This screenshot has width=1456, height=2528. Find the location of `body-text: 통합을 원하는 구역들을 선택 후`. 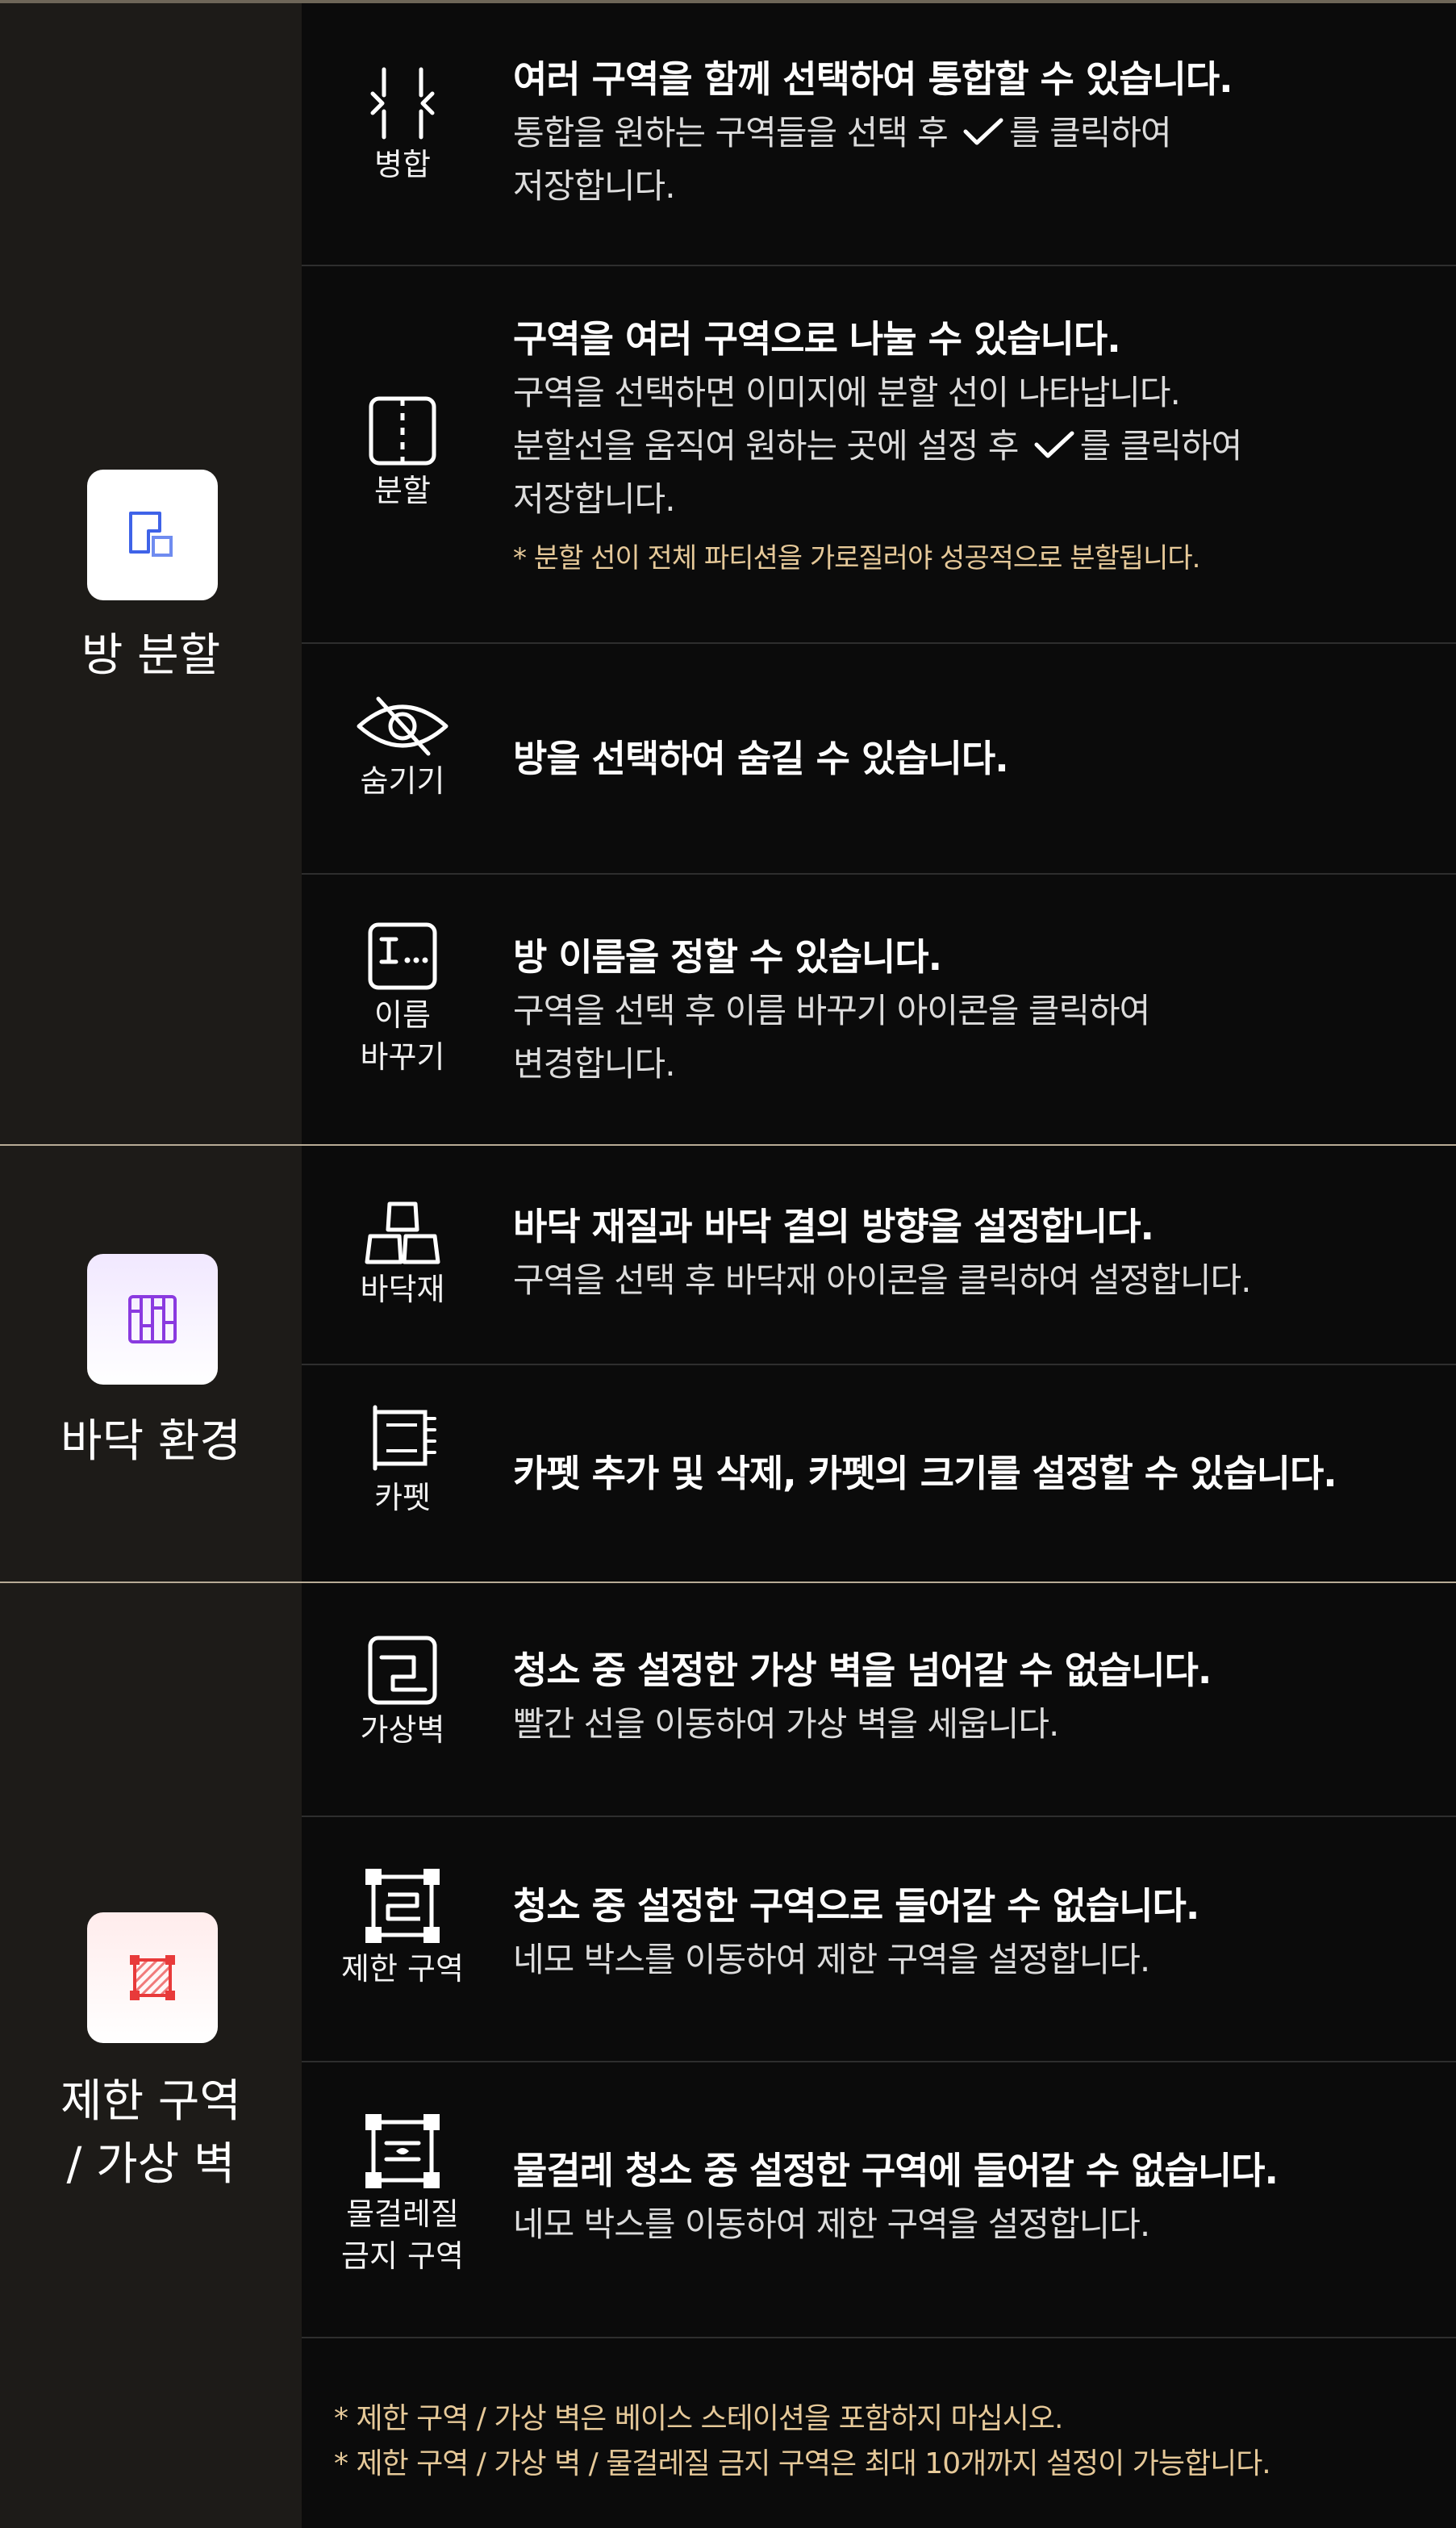

body-text: 통합을 원하는 구역들을 선택 후 is located at coordinates (735, 133).